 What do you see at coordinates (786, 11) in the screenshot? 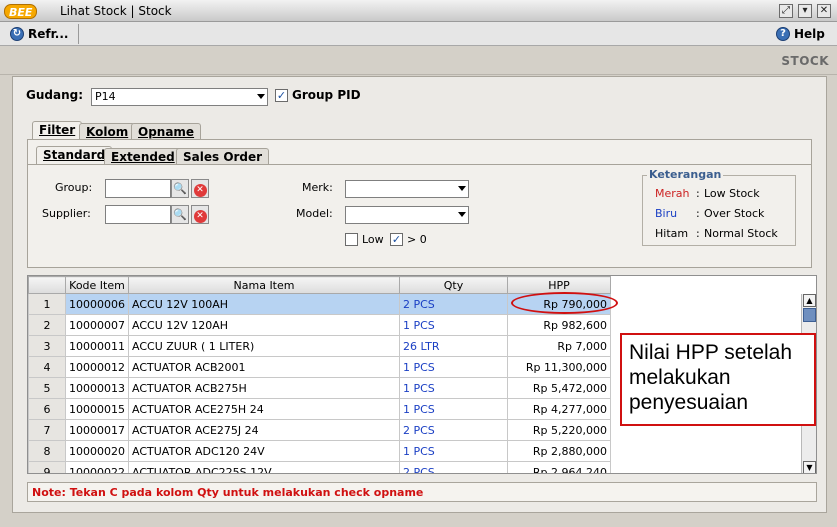
I see `restore-icon: ⤢` at bounding box center [786, 11].